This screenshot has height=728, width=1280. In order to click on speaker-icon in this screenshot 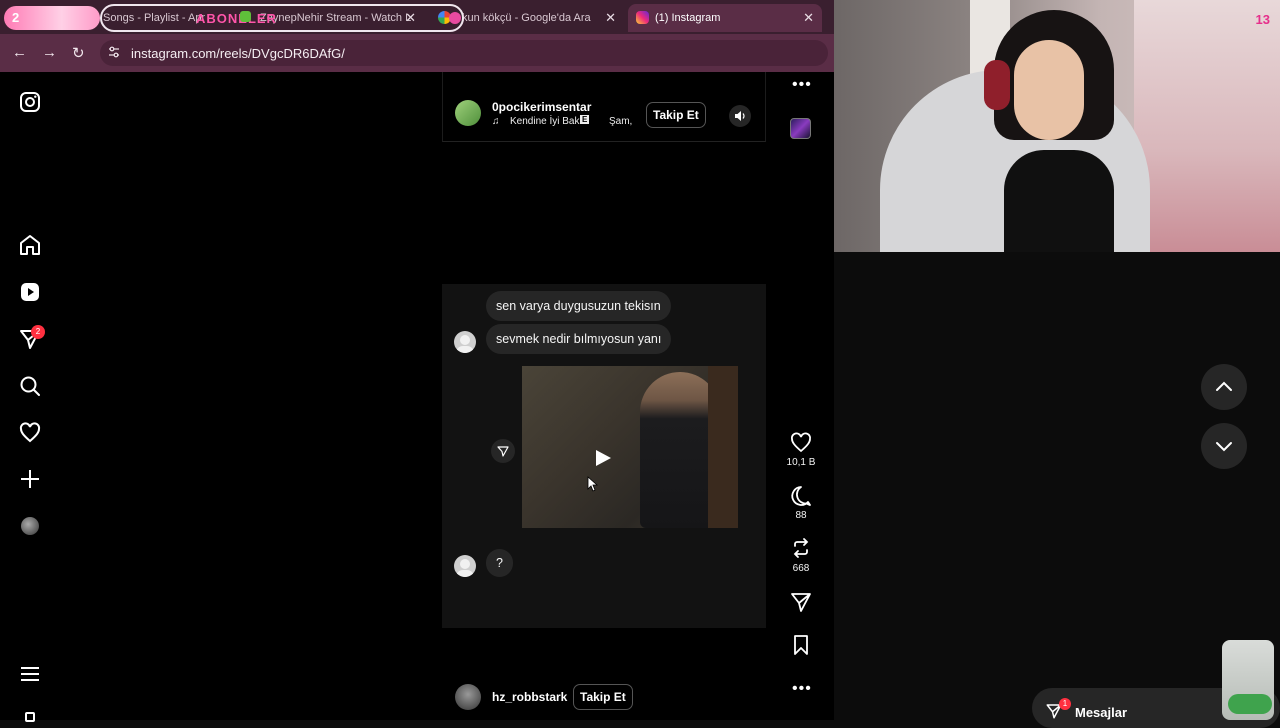, I will do `click(740, 116)`.